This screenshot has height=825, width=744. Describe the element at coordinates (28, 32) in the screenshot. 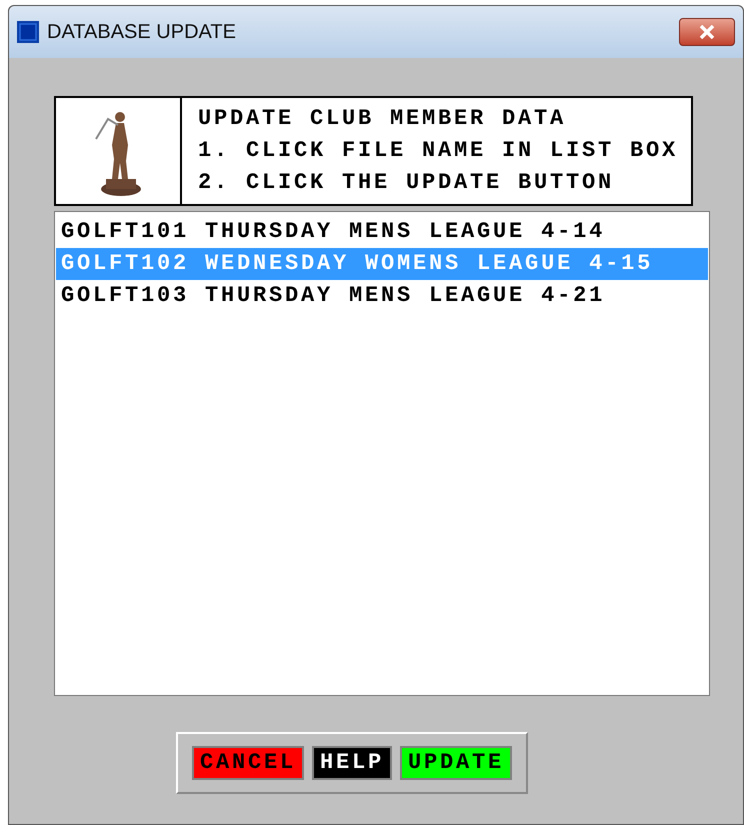

I see `window-icon` at that location.